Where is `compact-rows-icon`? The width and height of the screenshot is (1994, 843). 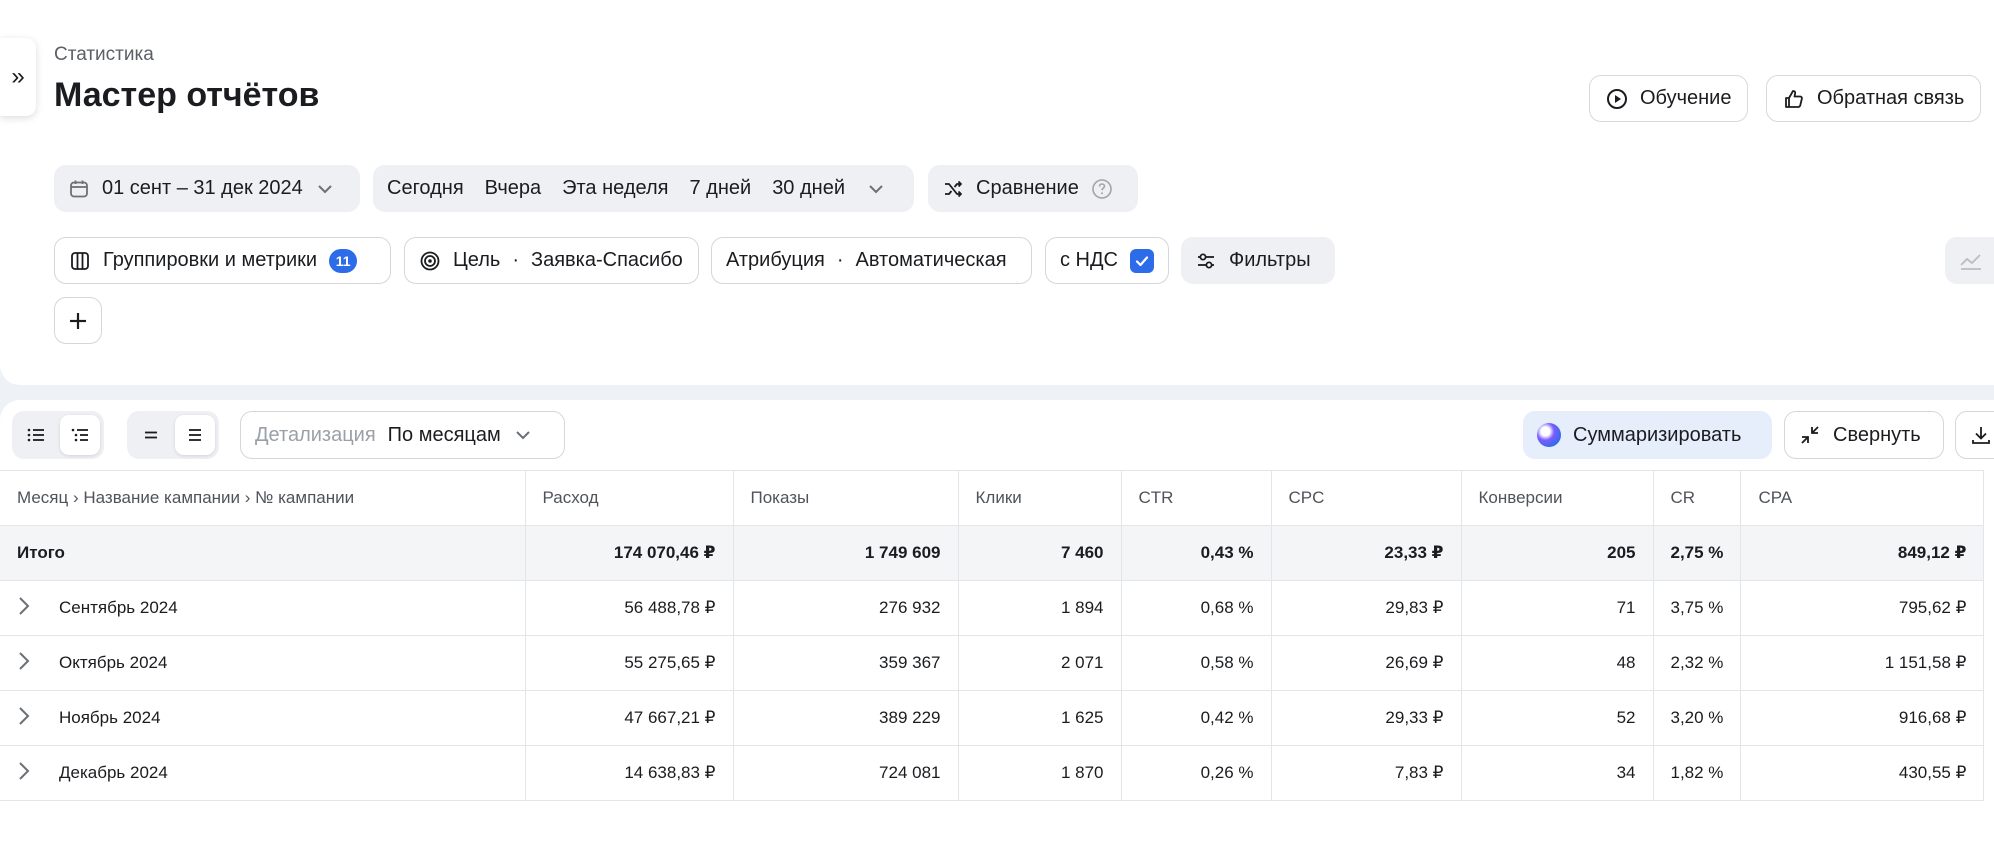 compact-rows-icon is located at coordinates (151, 435).